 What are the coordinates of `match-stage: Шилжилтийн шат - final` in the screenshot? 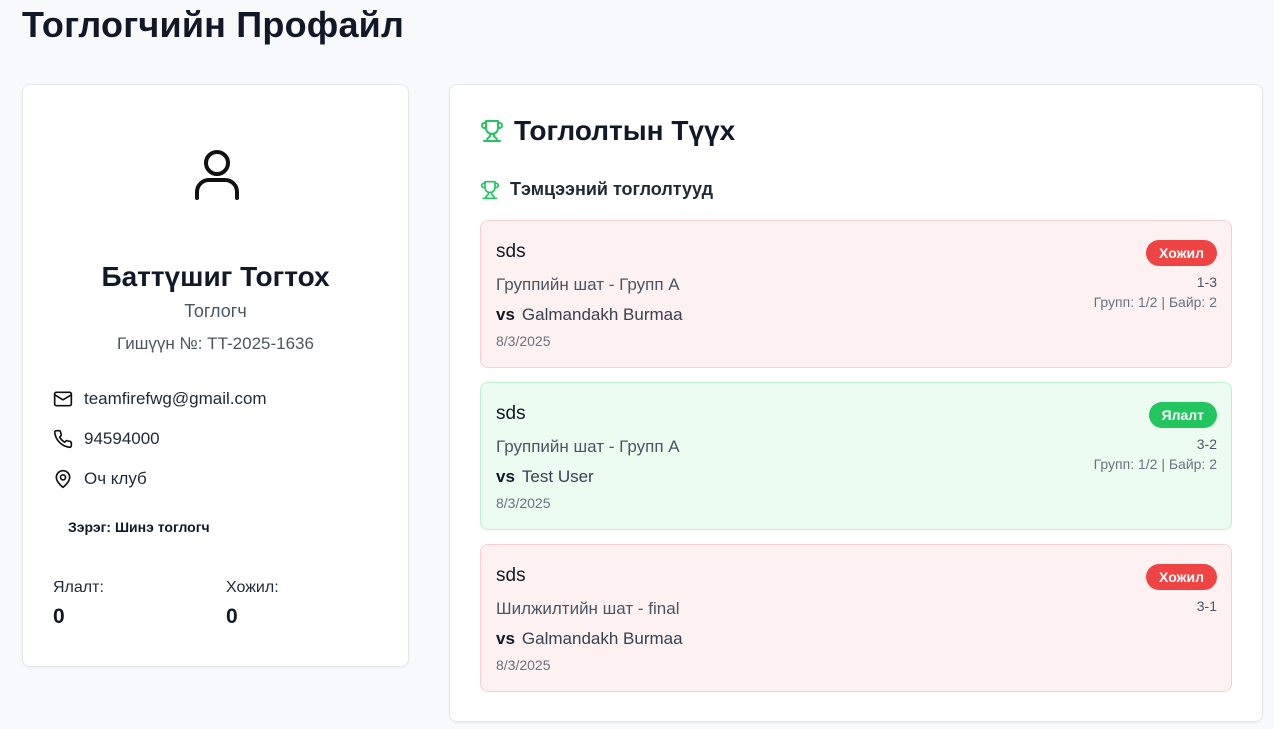 It's located at (588, 608).